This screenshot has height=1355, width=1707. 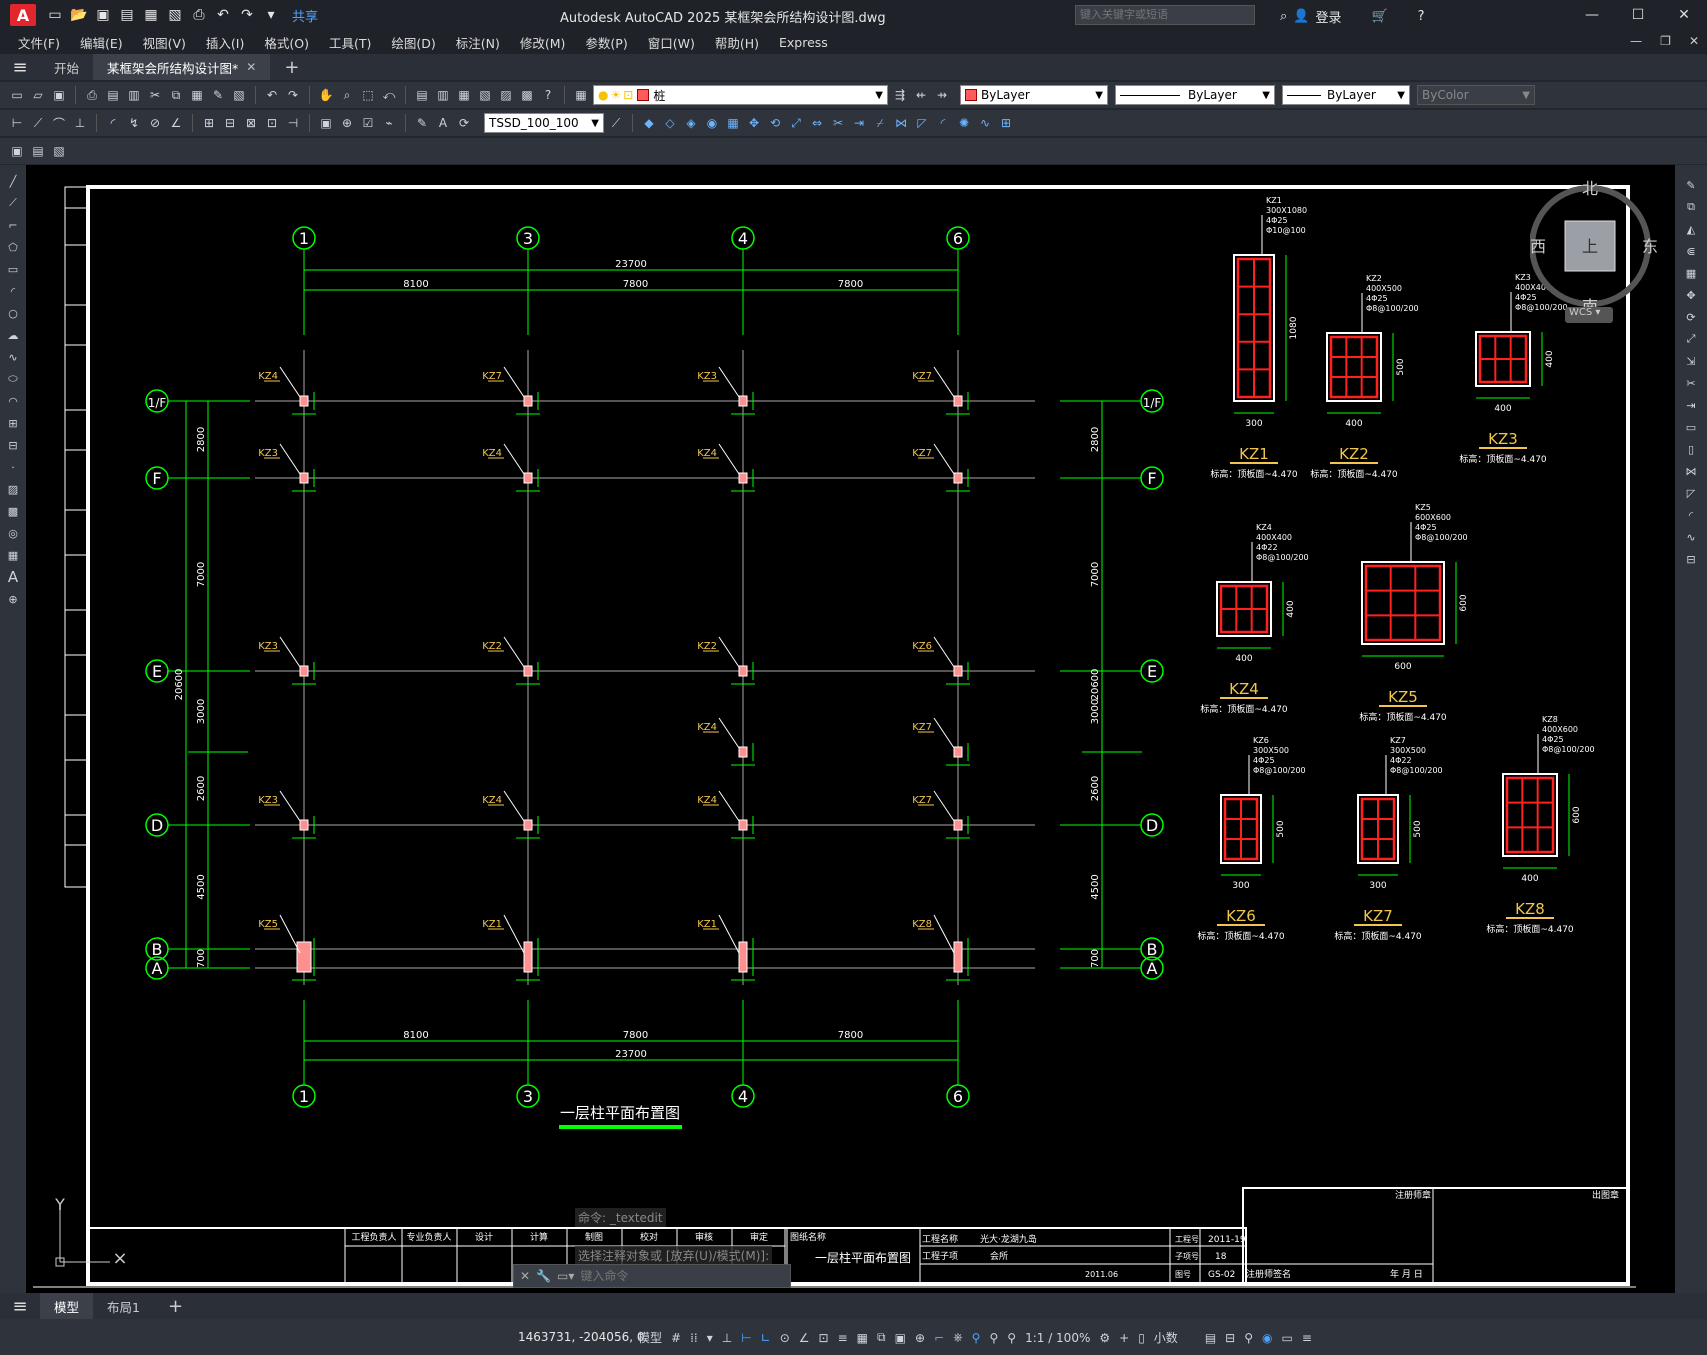 I want to click on share-button: 共享, so click(x=305, y=15).